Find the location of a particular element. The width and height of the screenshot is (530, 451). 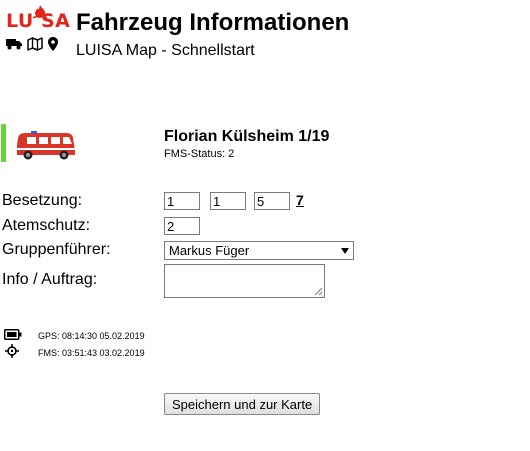

crew-label: Besetzung: is located at coordinates (42, 200).